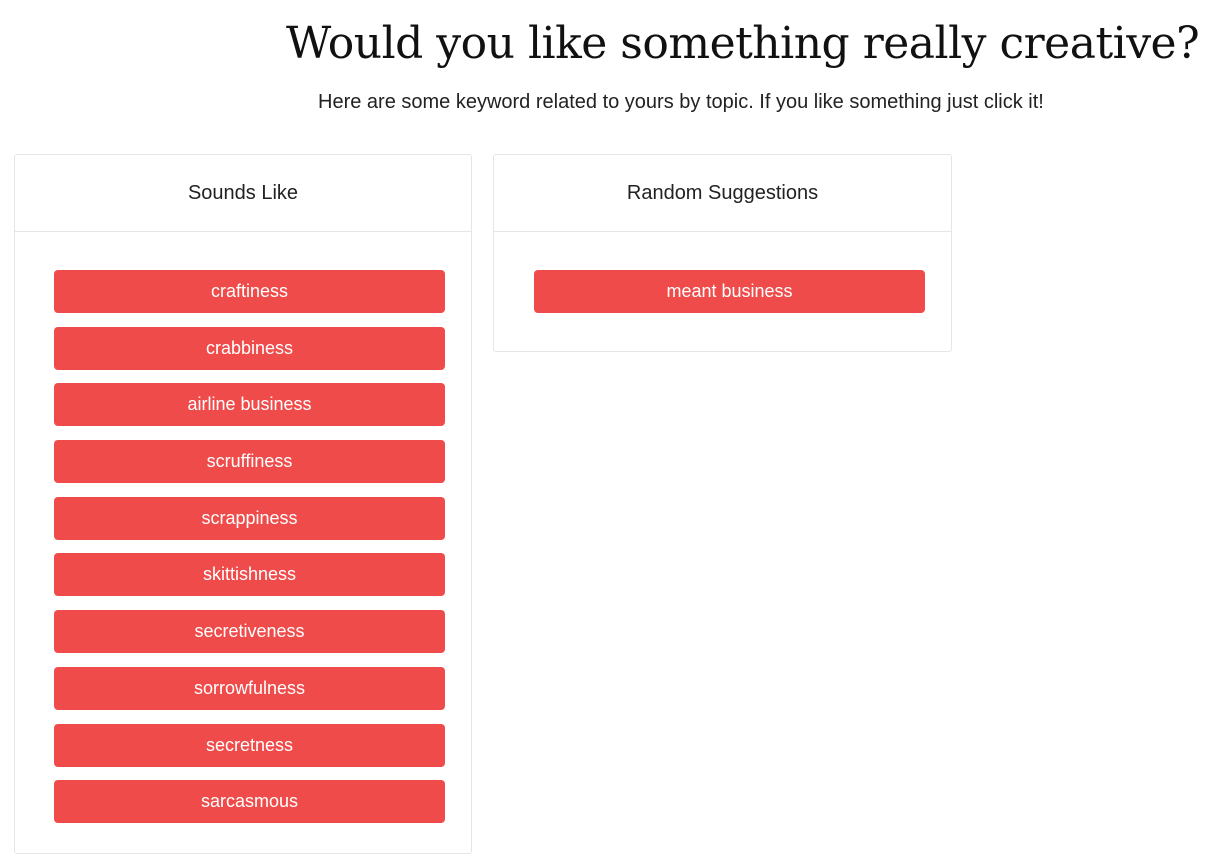  Describe the element at coordinates (243, 193) in the screenshot. I see `sounds-like-header: Sounds Like` at that location.